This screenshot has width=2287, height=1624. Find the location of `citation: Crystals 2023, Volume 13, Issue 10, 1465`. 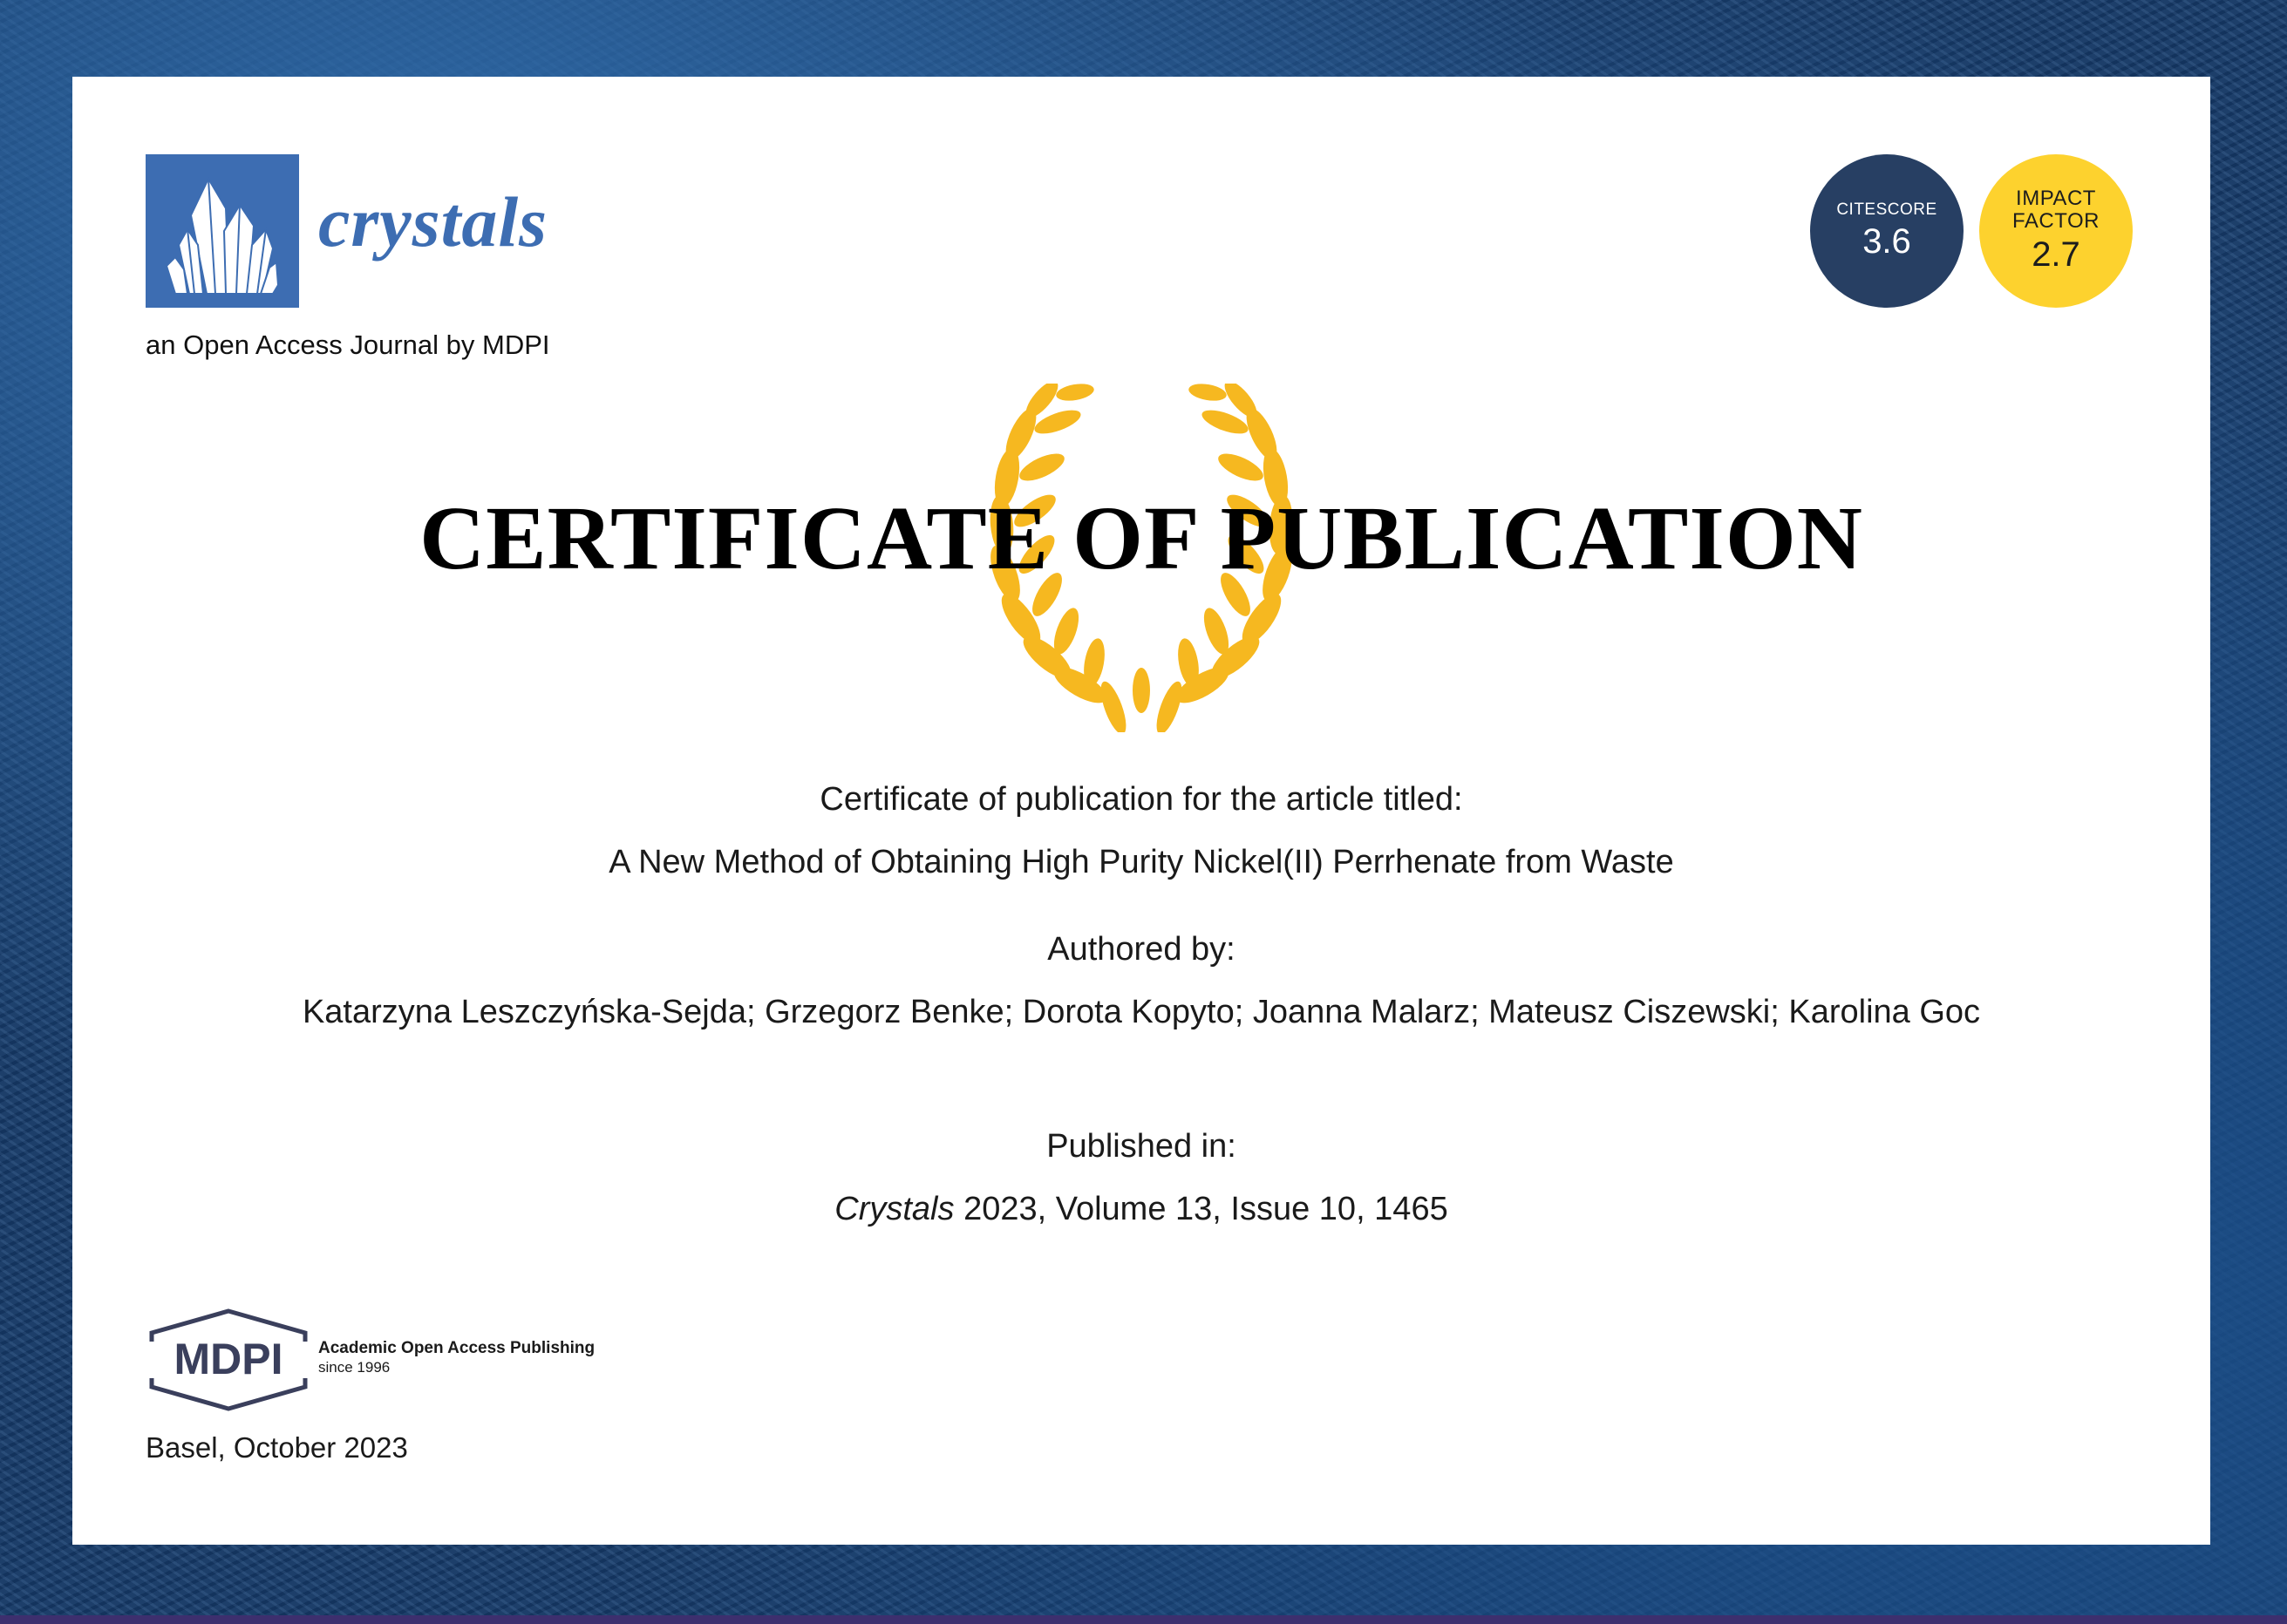

citation: Crystals 2023, Volume 13, Issue 10, 1465 is located at coordinates (1141, 1209).